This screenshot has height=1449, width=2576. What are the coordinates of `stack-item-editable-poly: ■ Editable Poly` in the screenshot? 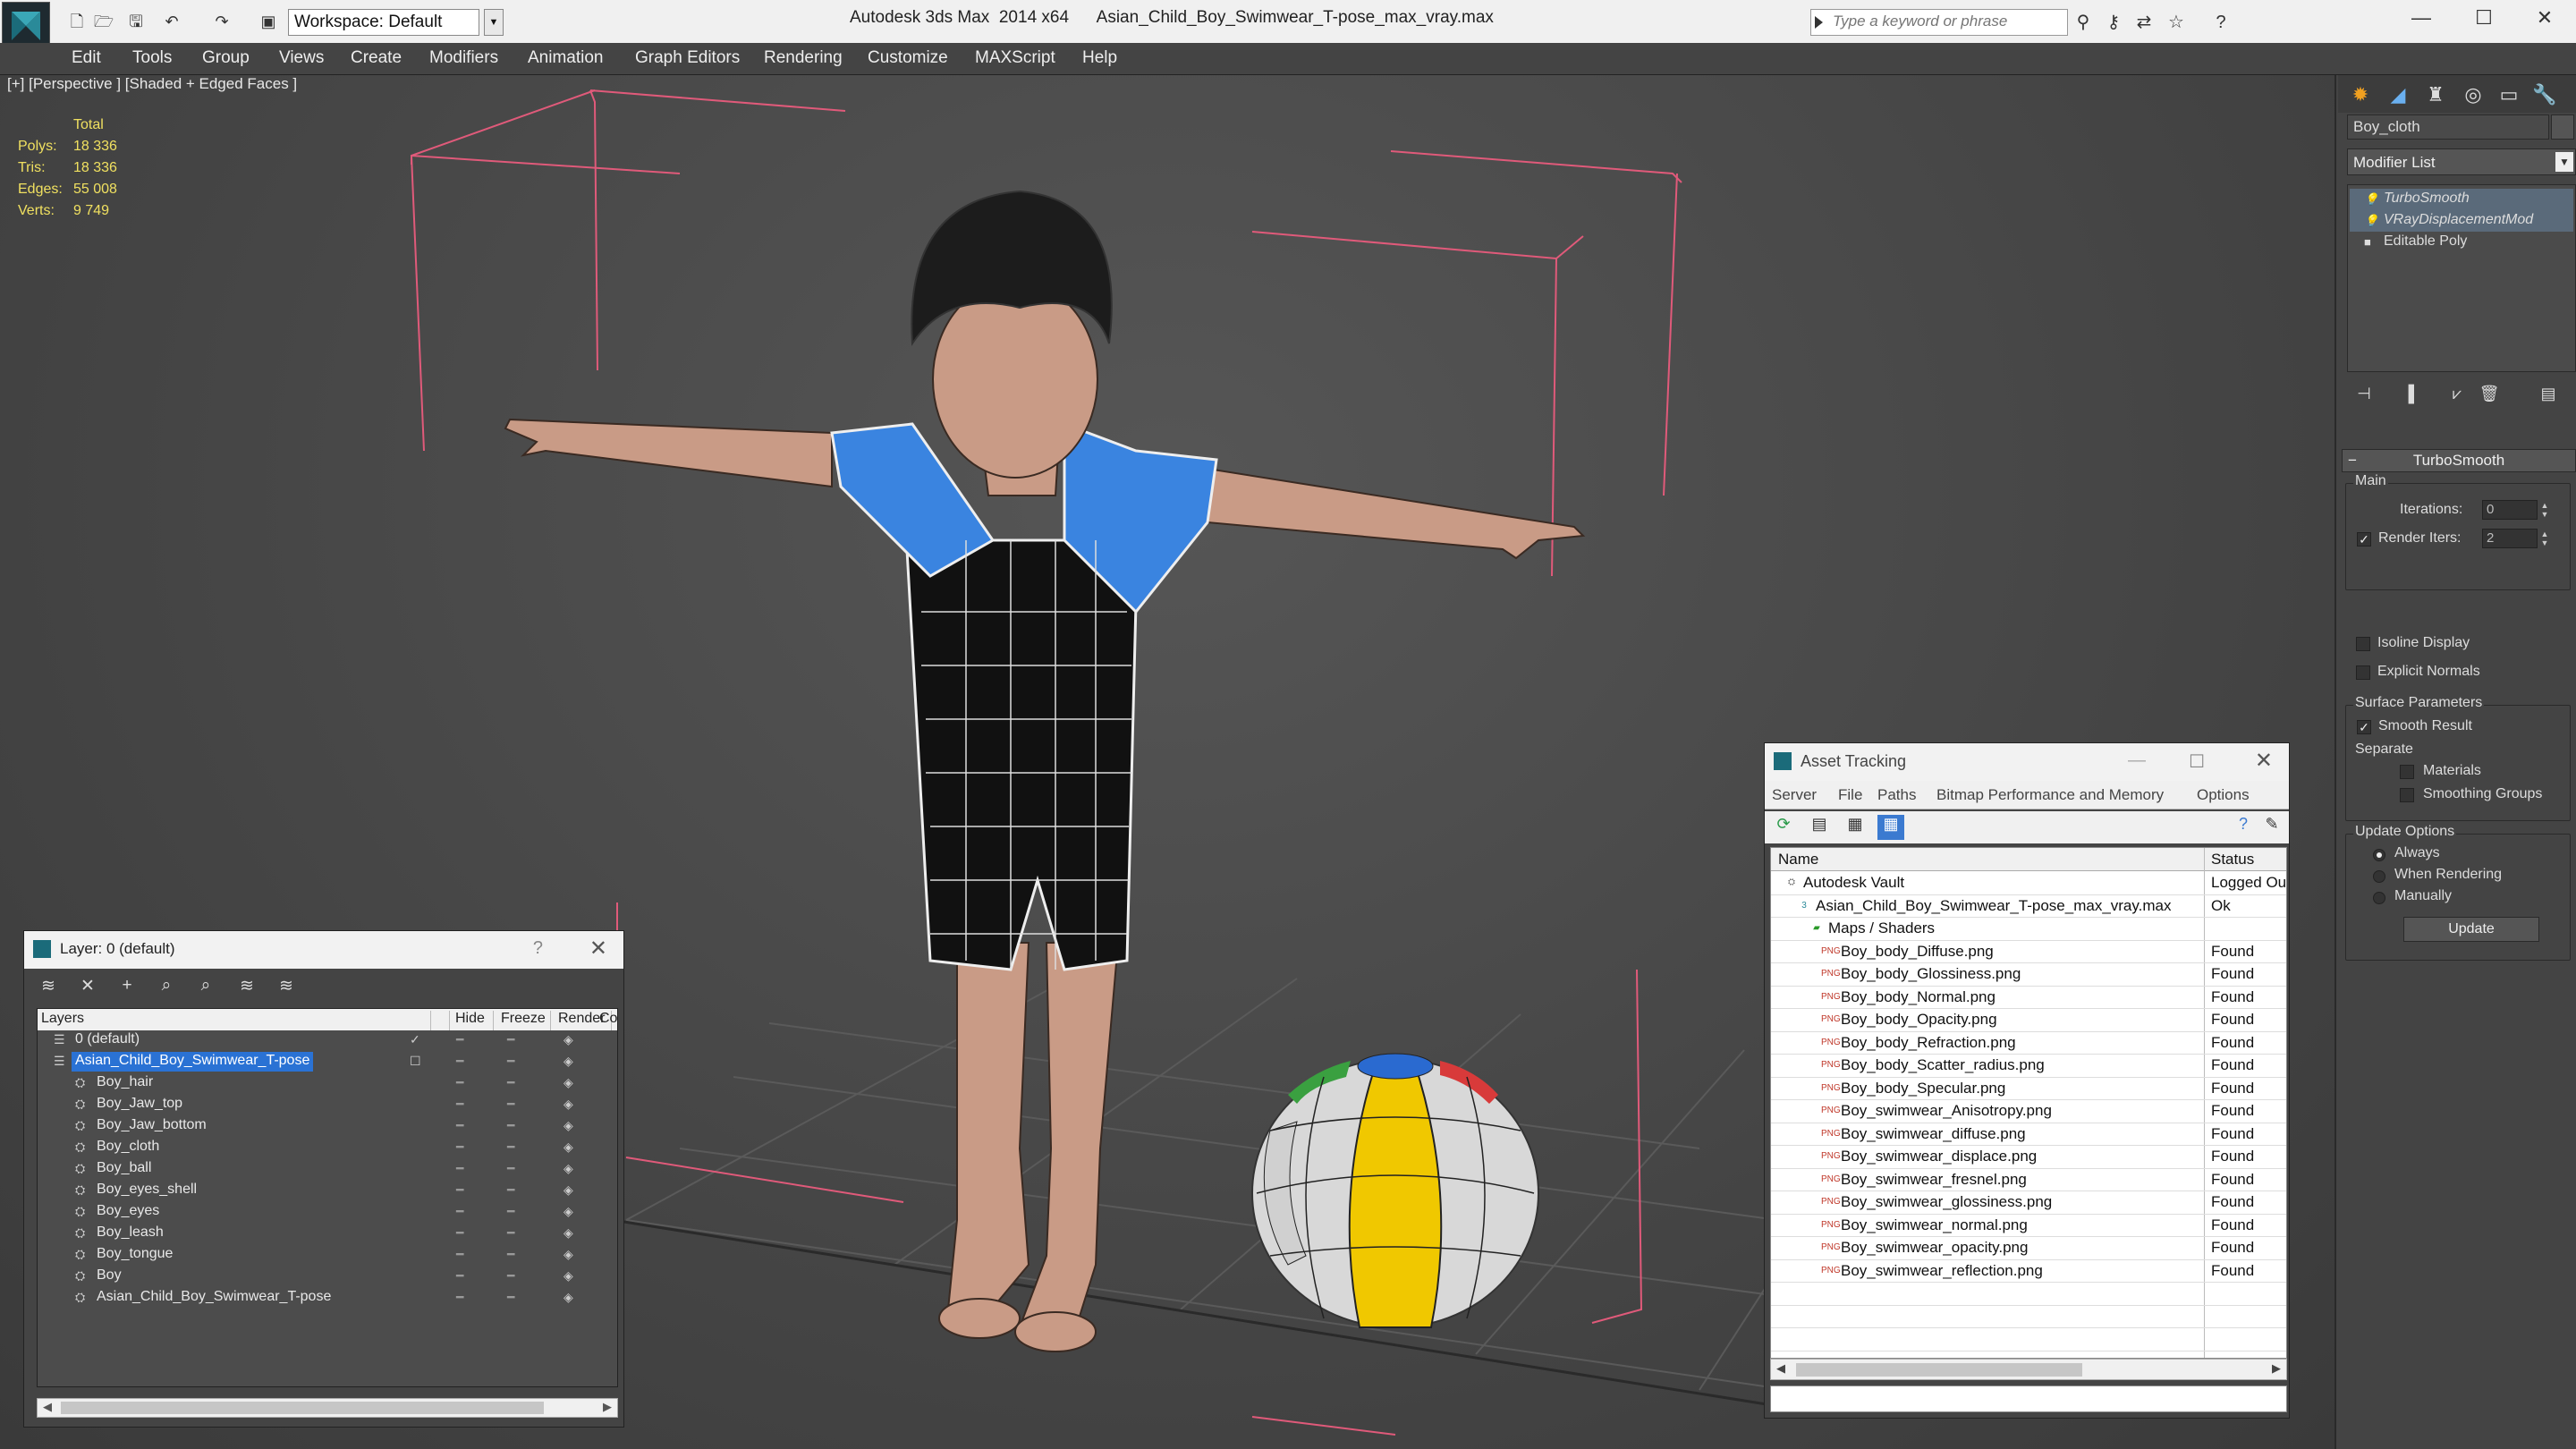 It's located at (2461, 242).